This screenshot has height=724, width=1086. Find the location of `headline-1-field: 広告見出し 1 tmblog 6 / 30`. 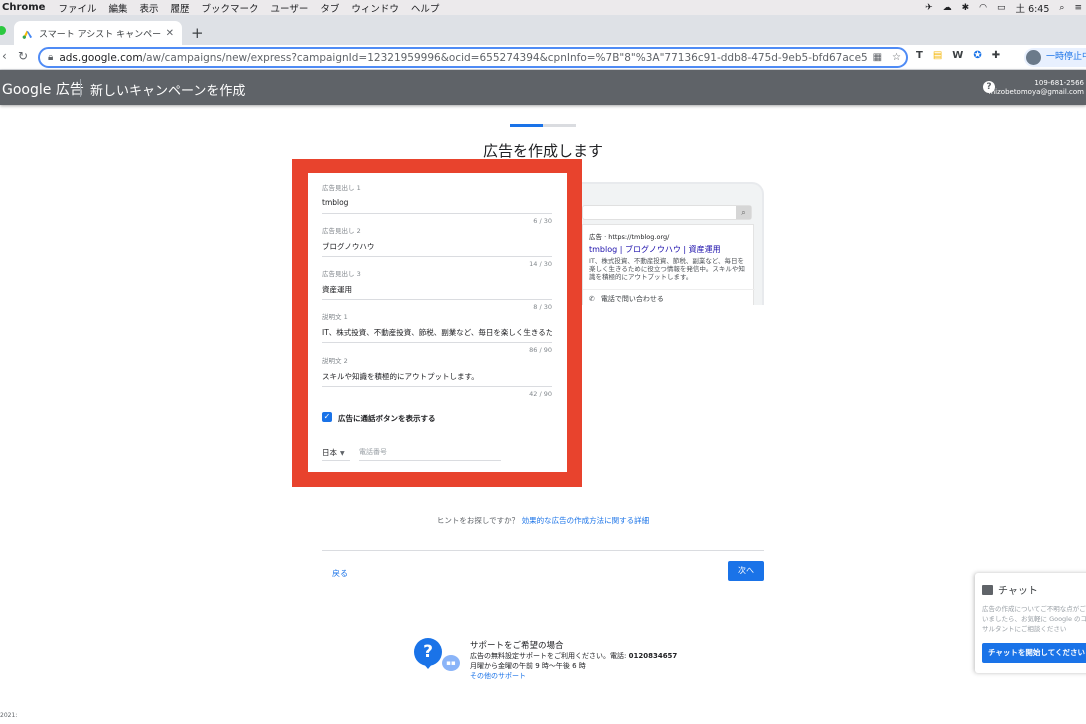

headline-1-field: 広告見出し 1 tmblog 6 / 30 is located at coordinates (437, 203).